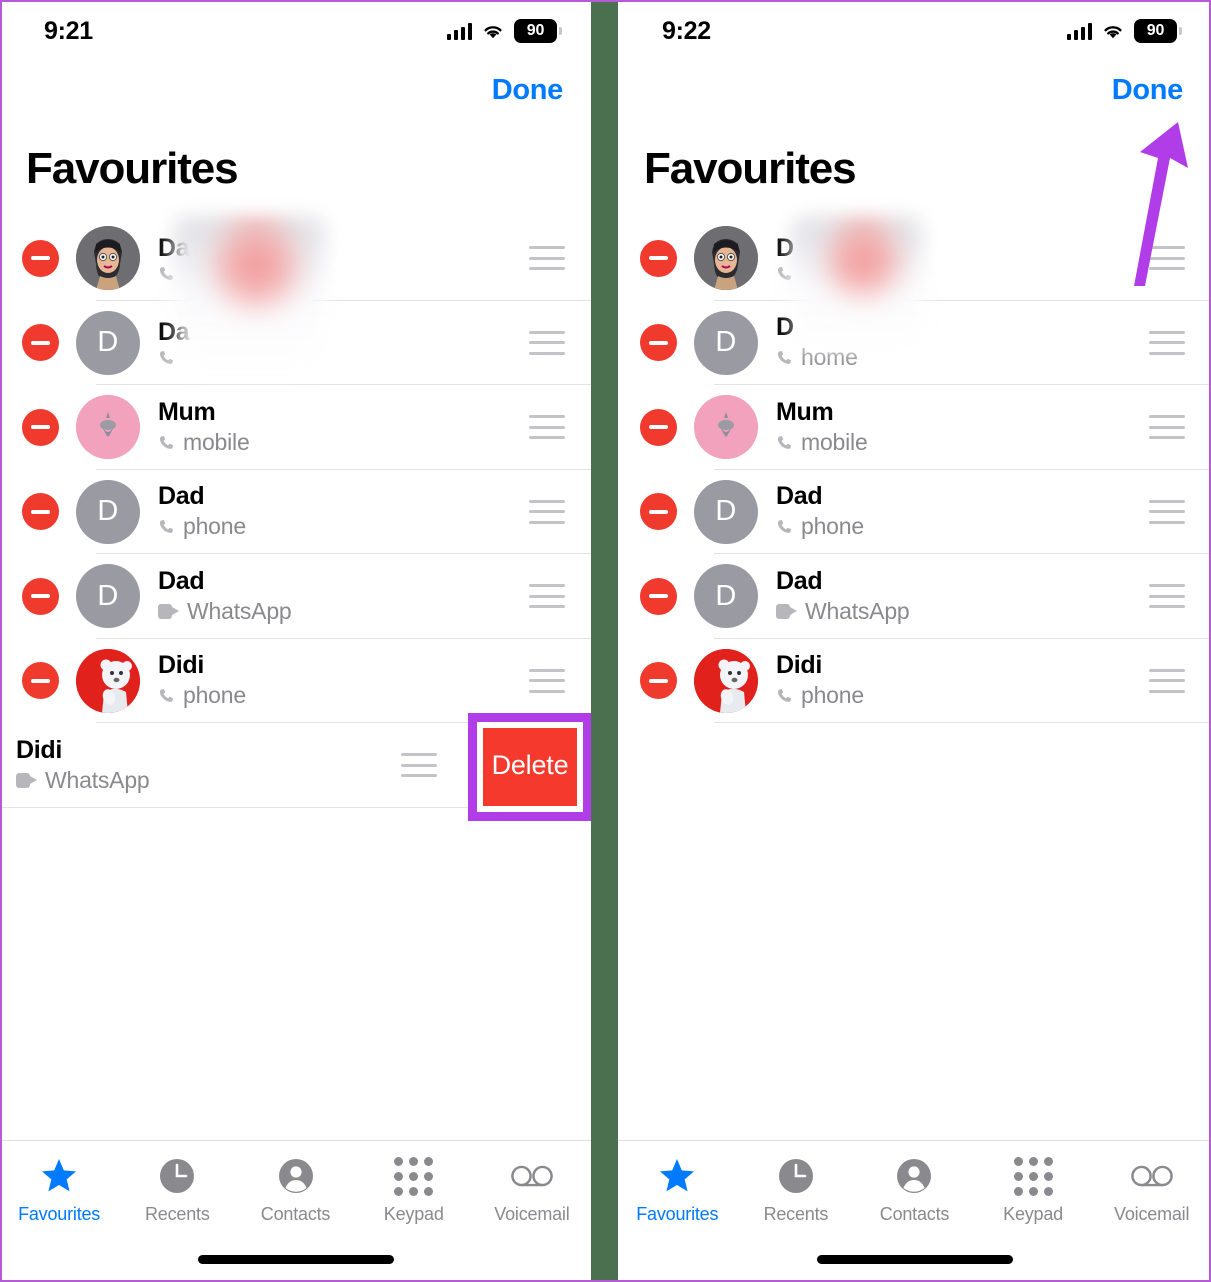 Image resolution: width=1211 pixels, height=1282 pixels. I want to click on wifi-icon, so click(1113, 32).